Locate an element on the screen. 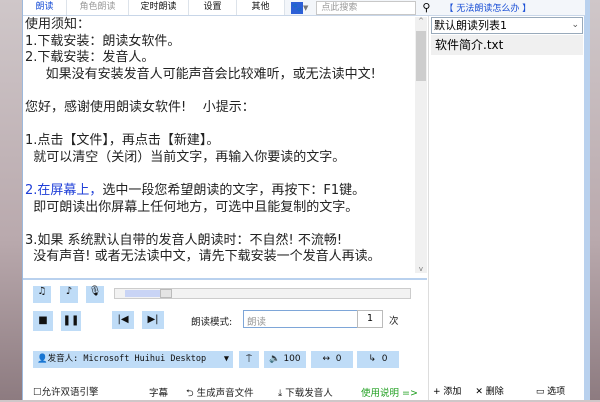  search-icon: ⚲ is located at coordinates (426, 7).